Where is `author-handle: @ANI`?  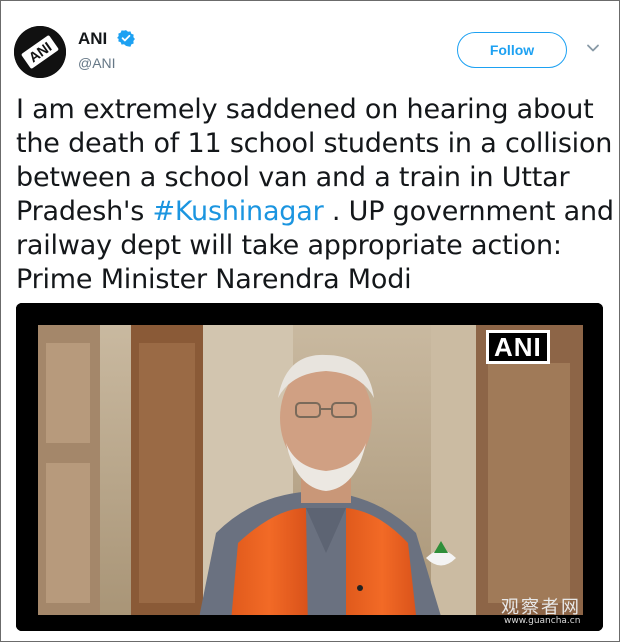
author-handle: @ANI is located at coordinates (97, 63).